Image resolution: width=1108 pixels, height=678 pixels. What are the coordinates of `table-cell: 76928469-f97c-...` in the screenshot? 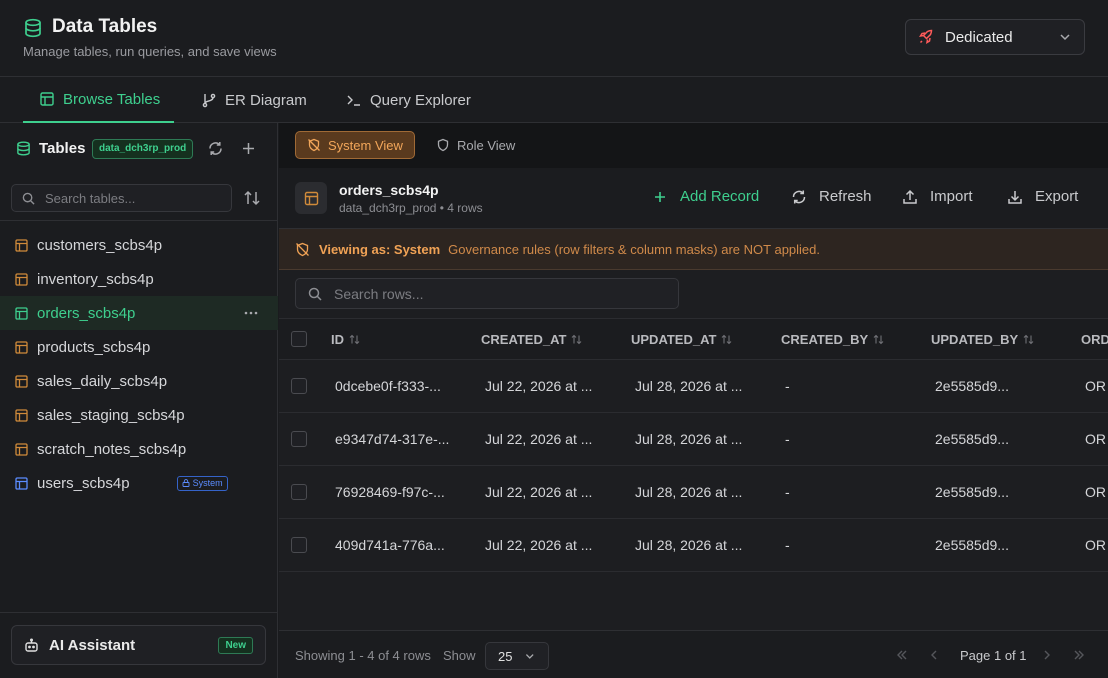 It's located at (390, 492).